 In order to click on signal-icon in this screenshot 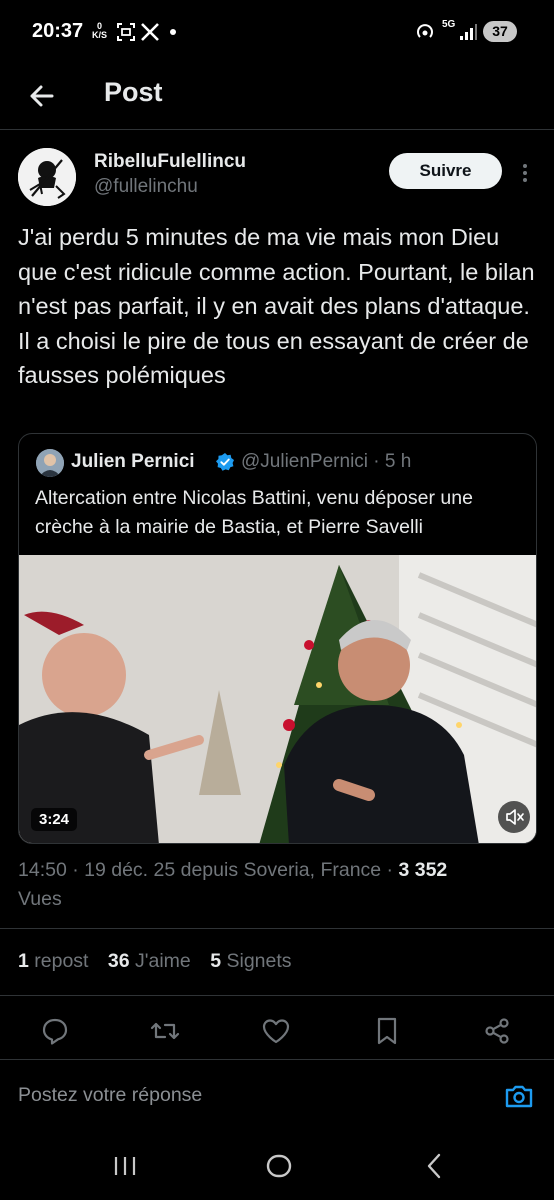, I will do `click(468, 32)`.